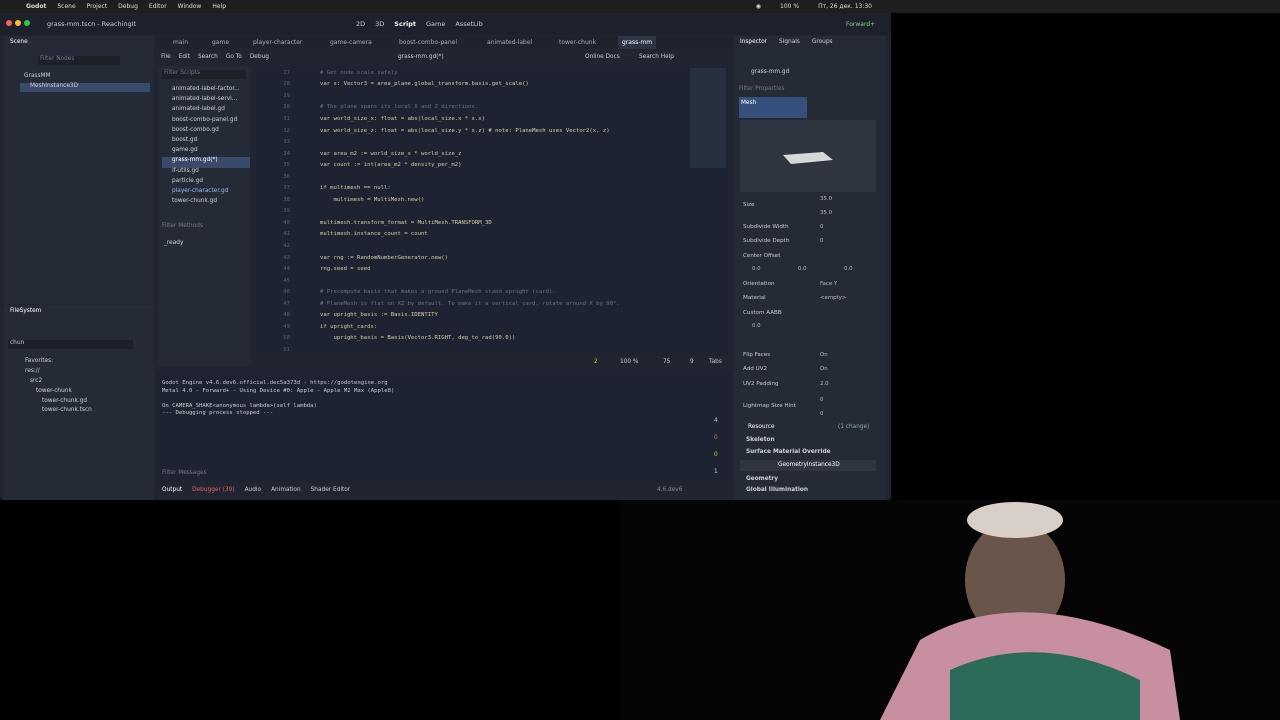 This screenshot has width=1280, height=720. I want to click on script-menu-debug: Debug, so click(259, 57).